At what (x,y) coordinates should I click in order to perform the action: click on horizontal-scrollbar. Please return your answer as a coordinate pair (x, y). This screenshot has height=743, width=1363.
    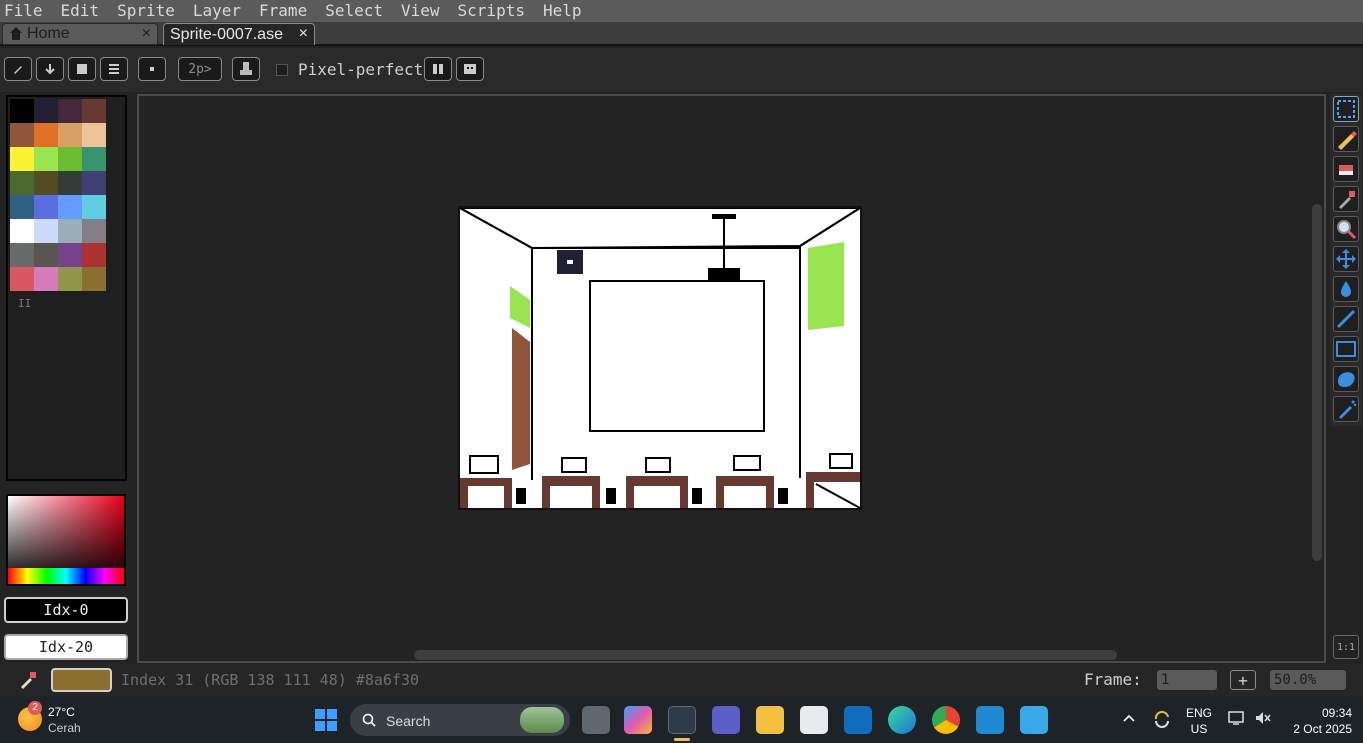
    Looking at the image, I should click on (765, 655).